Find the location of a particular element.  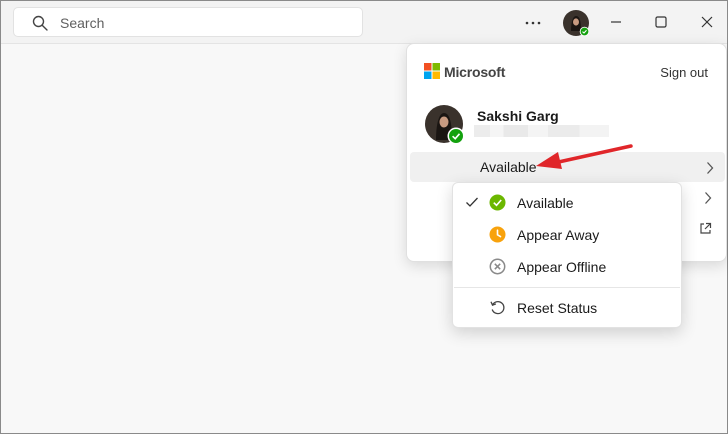

away-clock-icon is located at coordinates (497, 234).